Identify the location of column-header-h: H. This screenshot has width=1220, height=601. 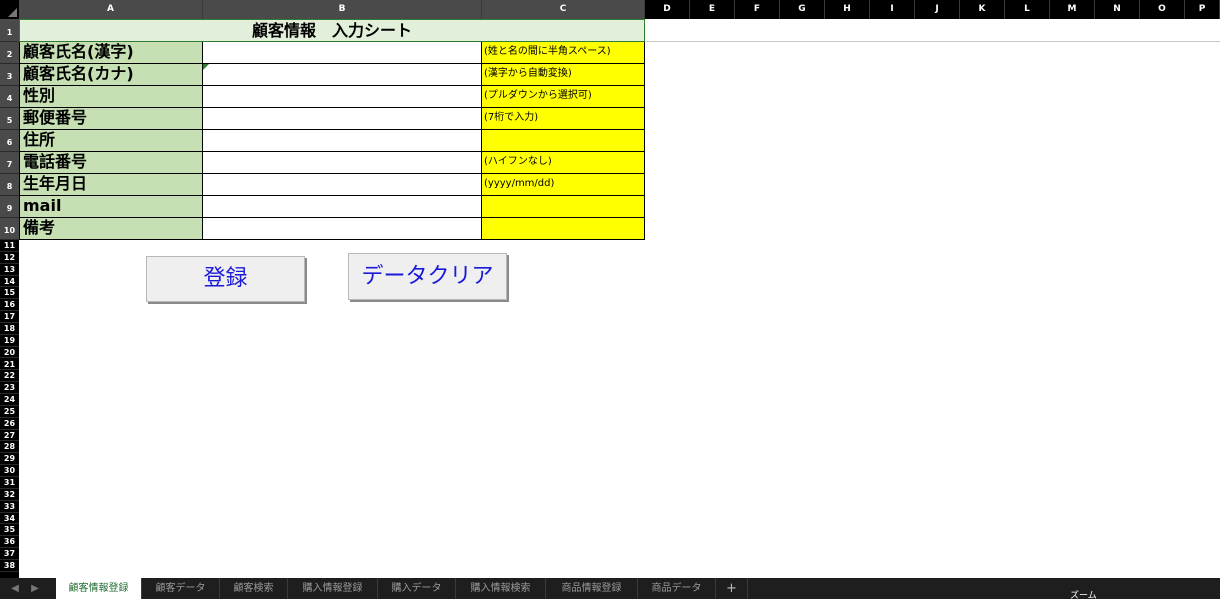
(847, 9).